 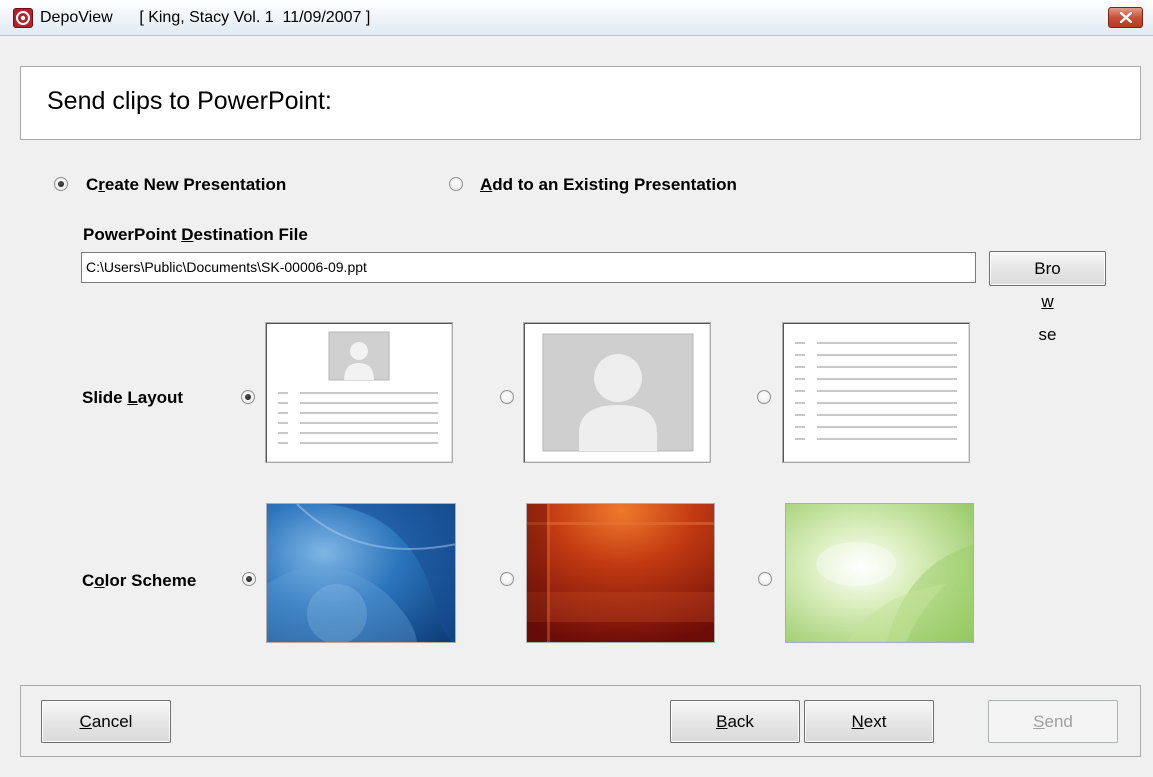 What do you see at coordinates (735, 721) in the screenshot?
I see `back-button: Back` at bounding box center [735, 721].